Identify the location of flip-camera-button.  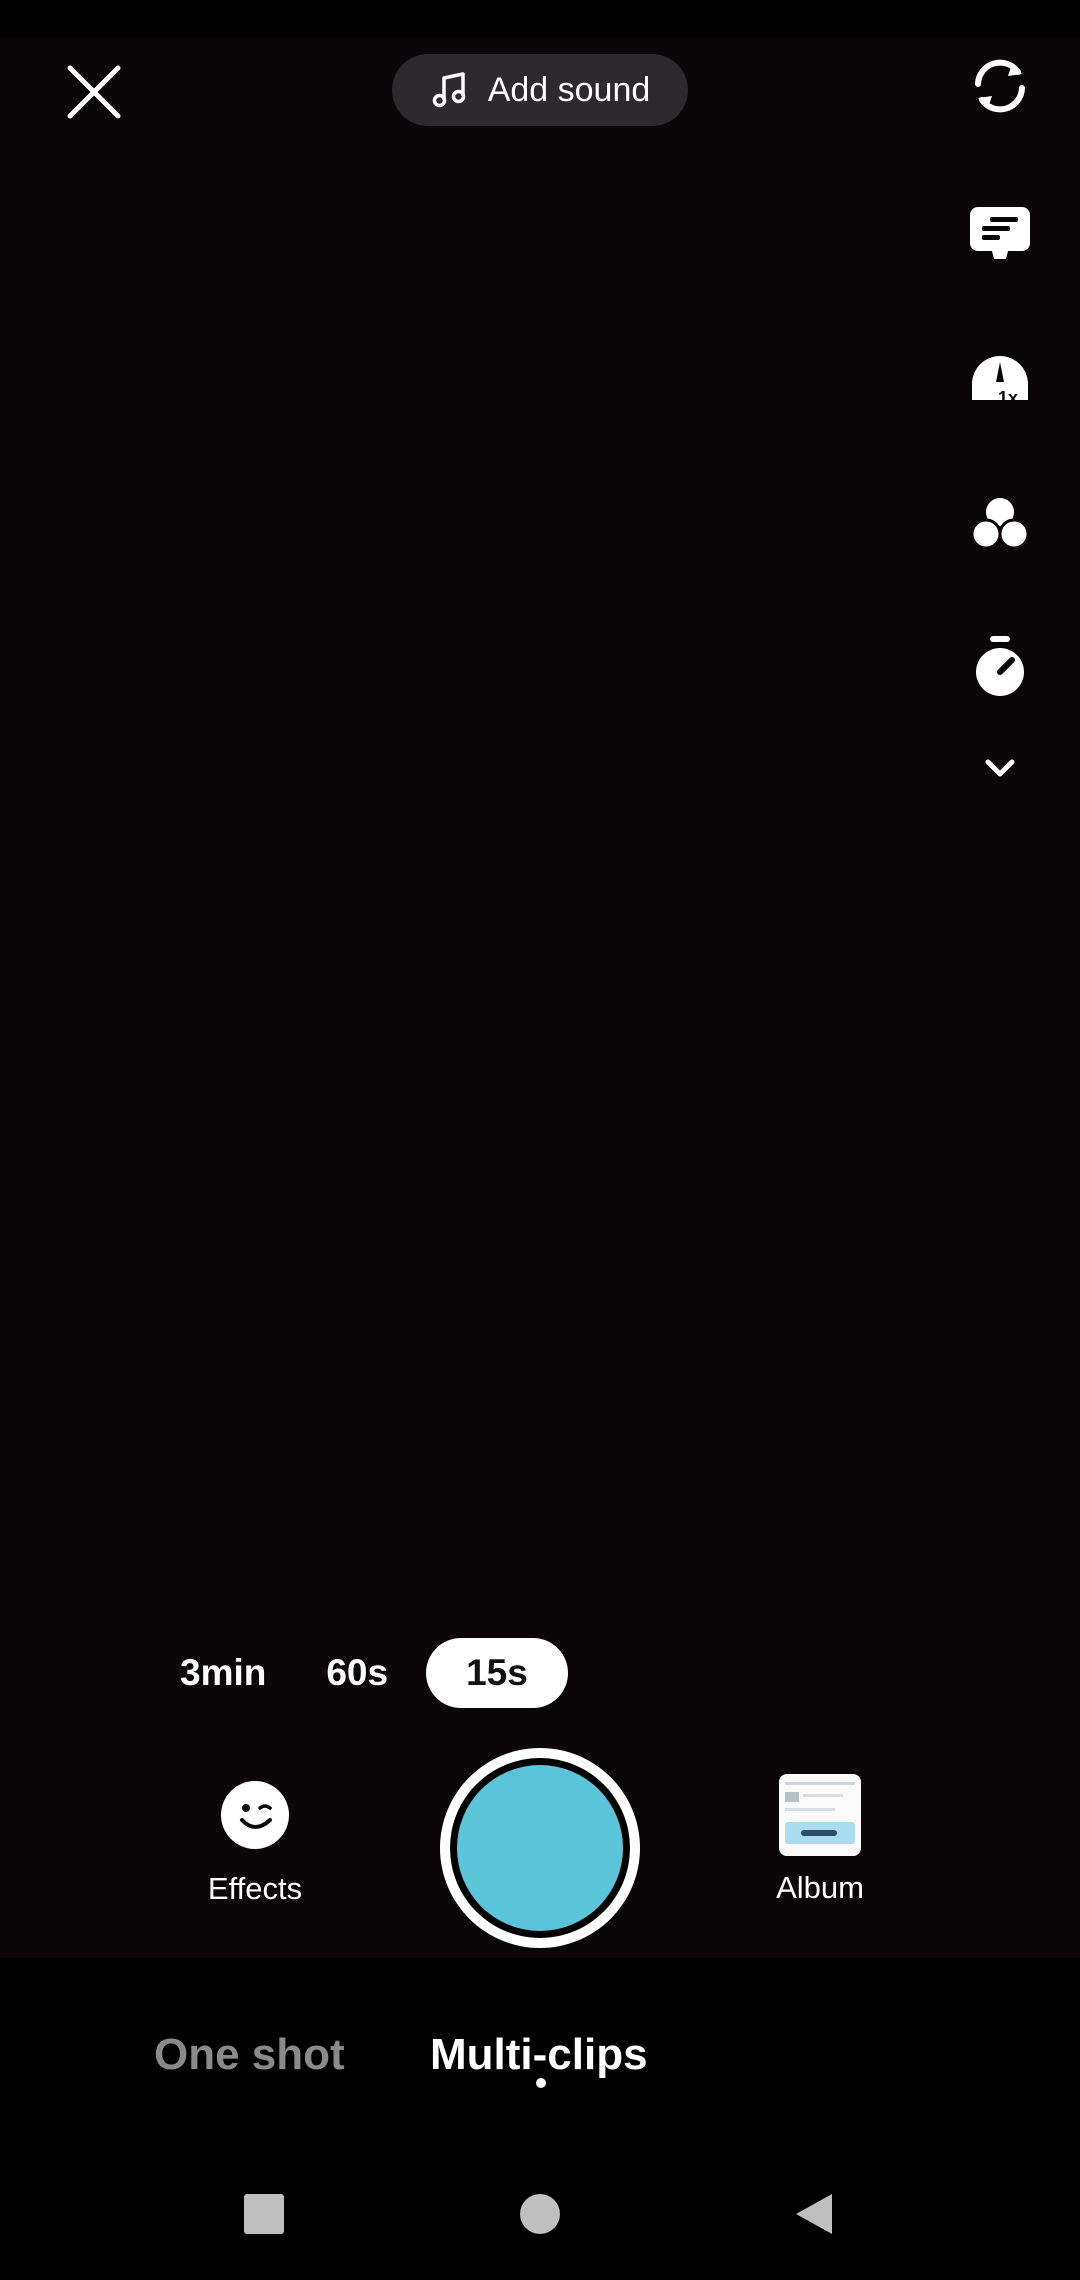
(1000, 86).